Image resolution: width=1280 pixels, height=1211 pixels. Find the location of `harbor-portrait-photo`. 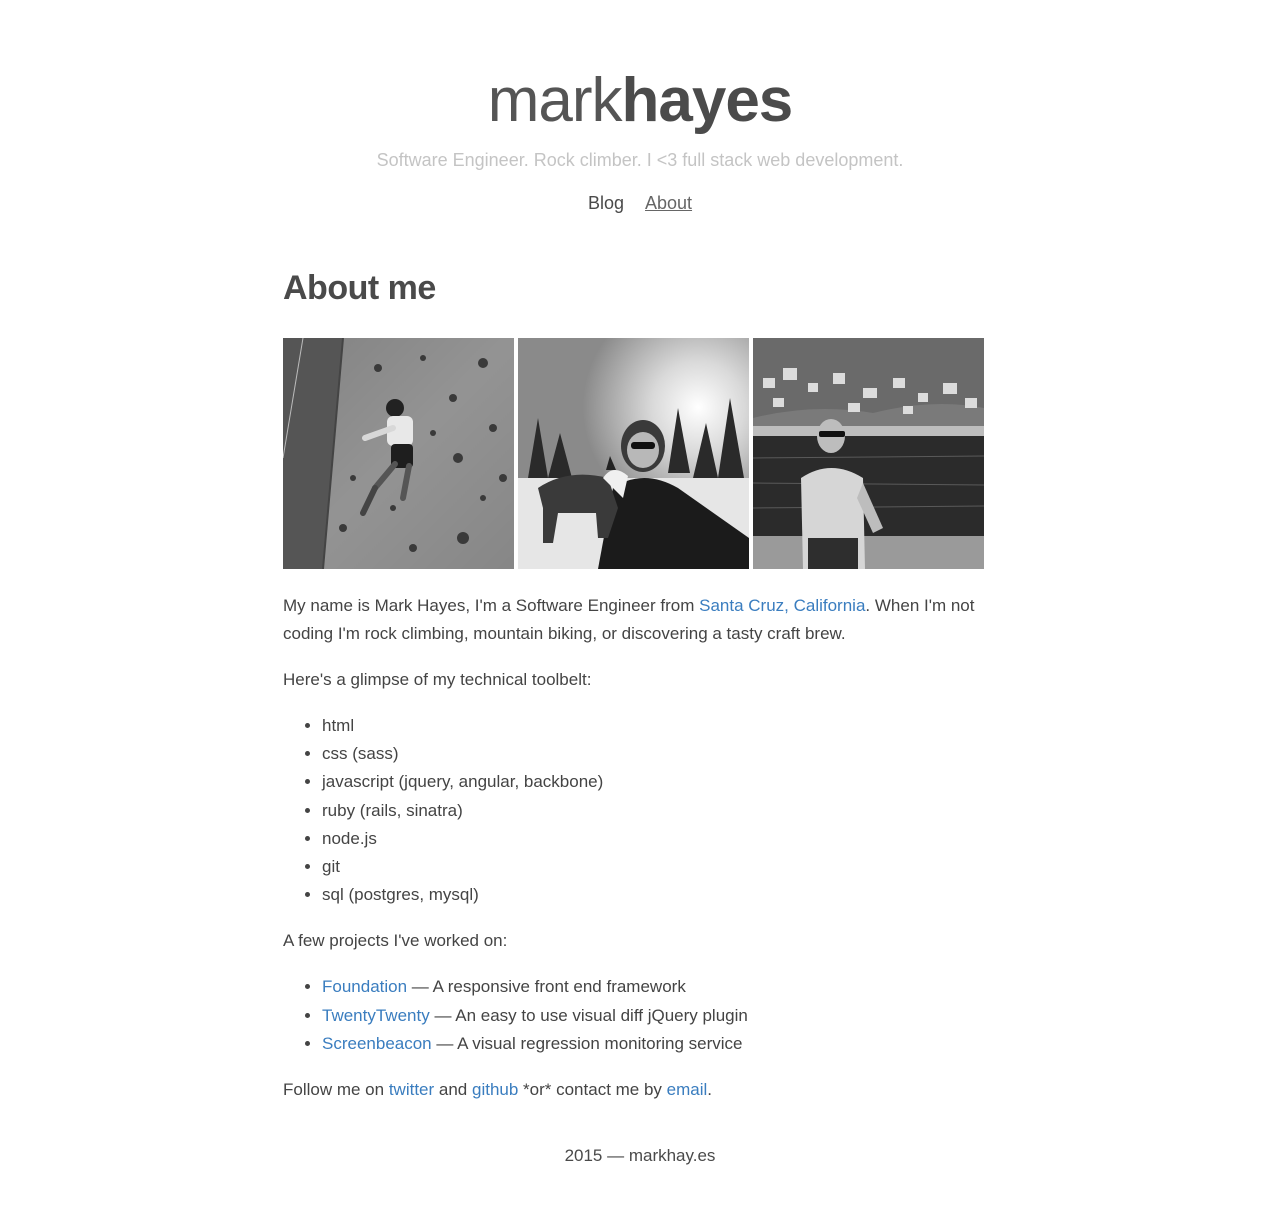

harbor-portrait-photo is located at coordinates (868, 453).